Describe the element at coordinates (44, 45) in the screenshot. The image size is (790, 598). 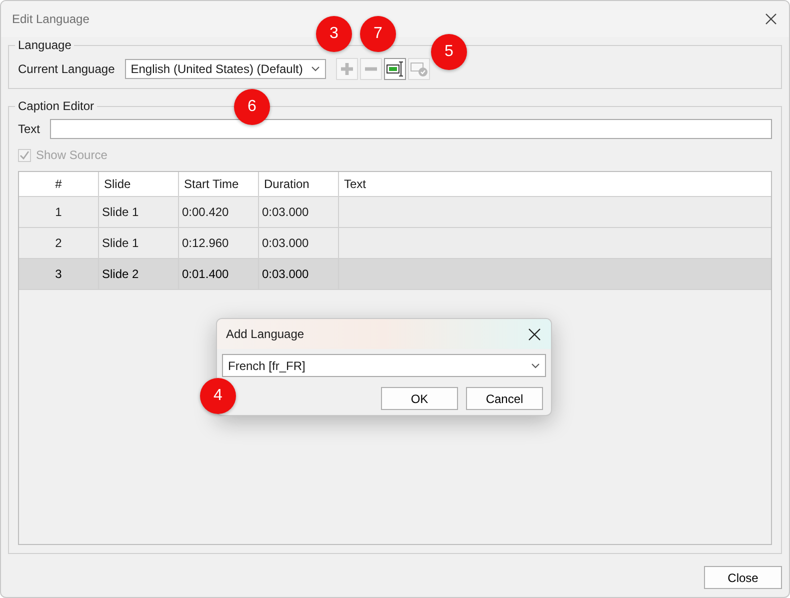
I see `group-legend: Language` at that location.